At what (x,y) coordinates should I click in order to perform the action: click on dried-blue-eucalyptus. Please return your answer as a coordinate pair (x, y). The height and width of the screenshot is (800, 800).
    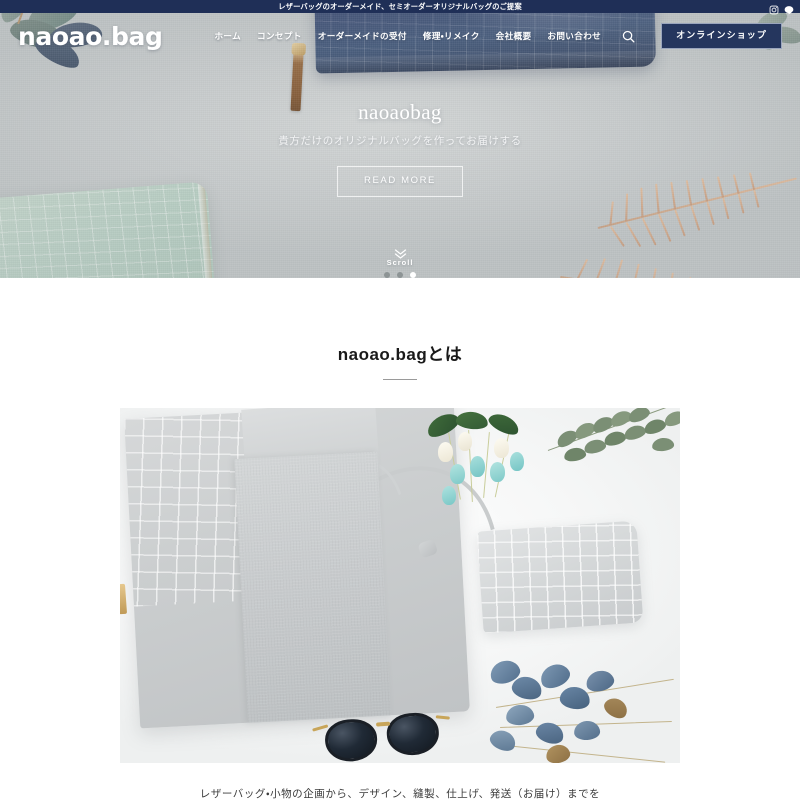
    Looking at the image, I should click on (583, 706).